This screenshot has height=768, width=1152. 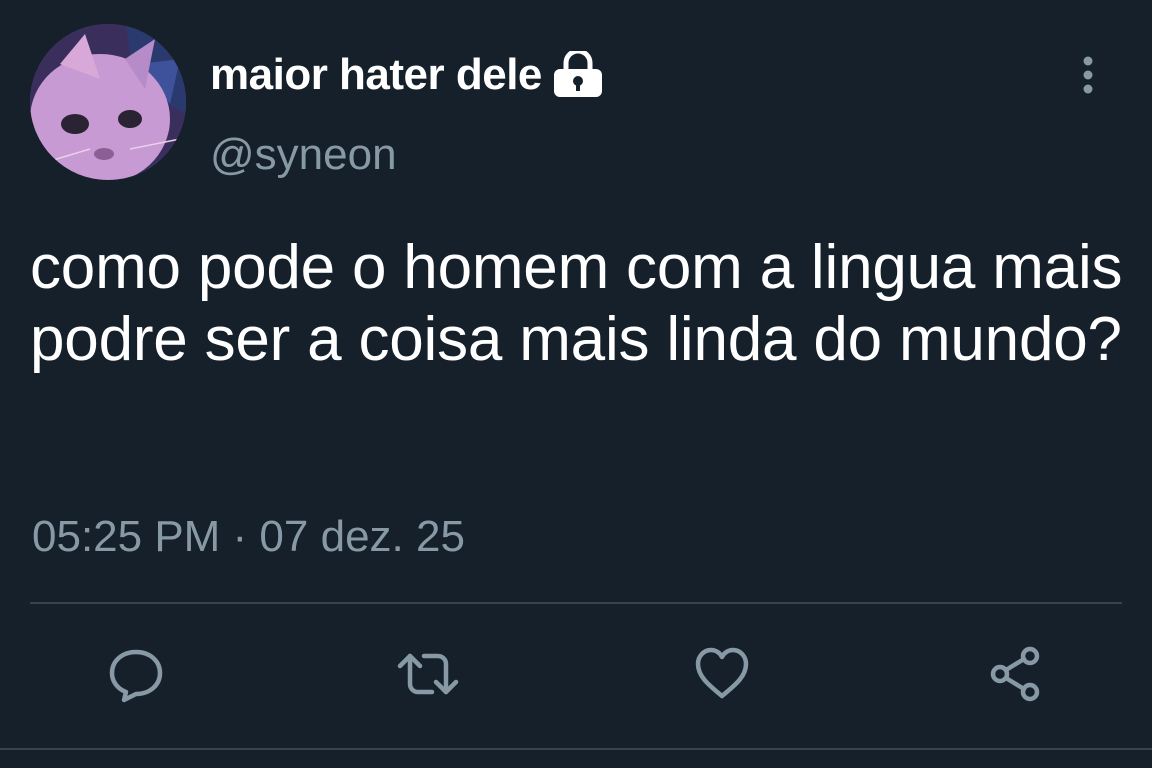 I want to click on retweet-icon, so click(x=428, y=676).